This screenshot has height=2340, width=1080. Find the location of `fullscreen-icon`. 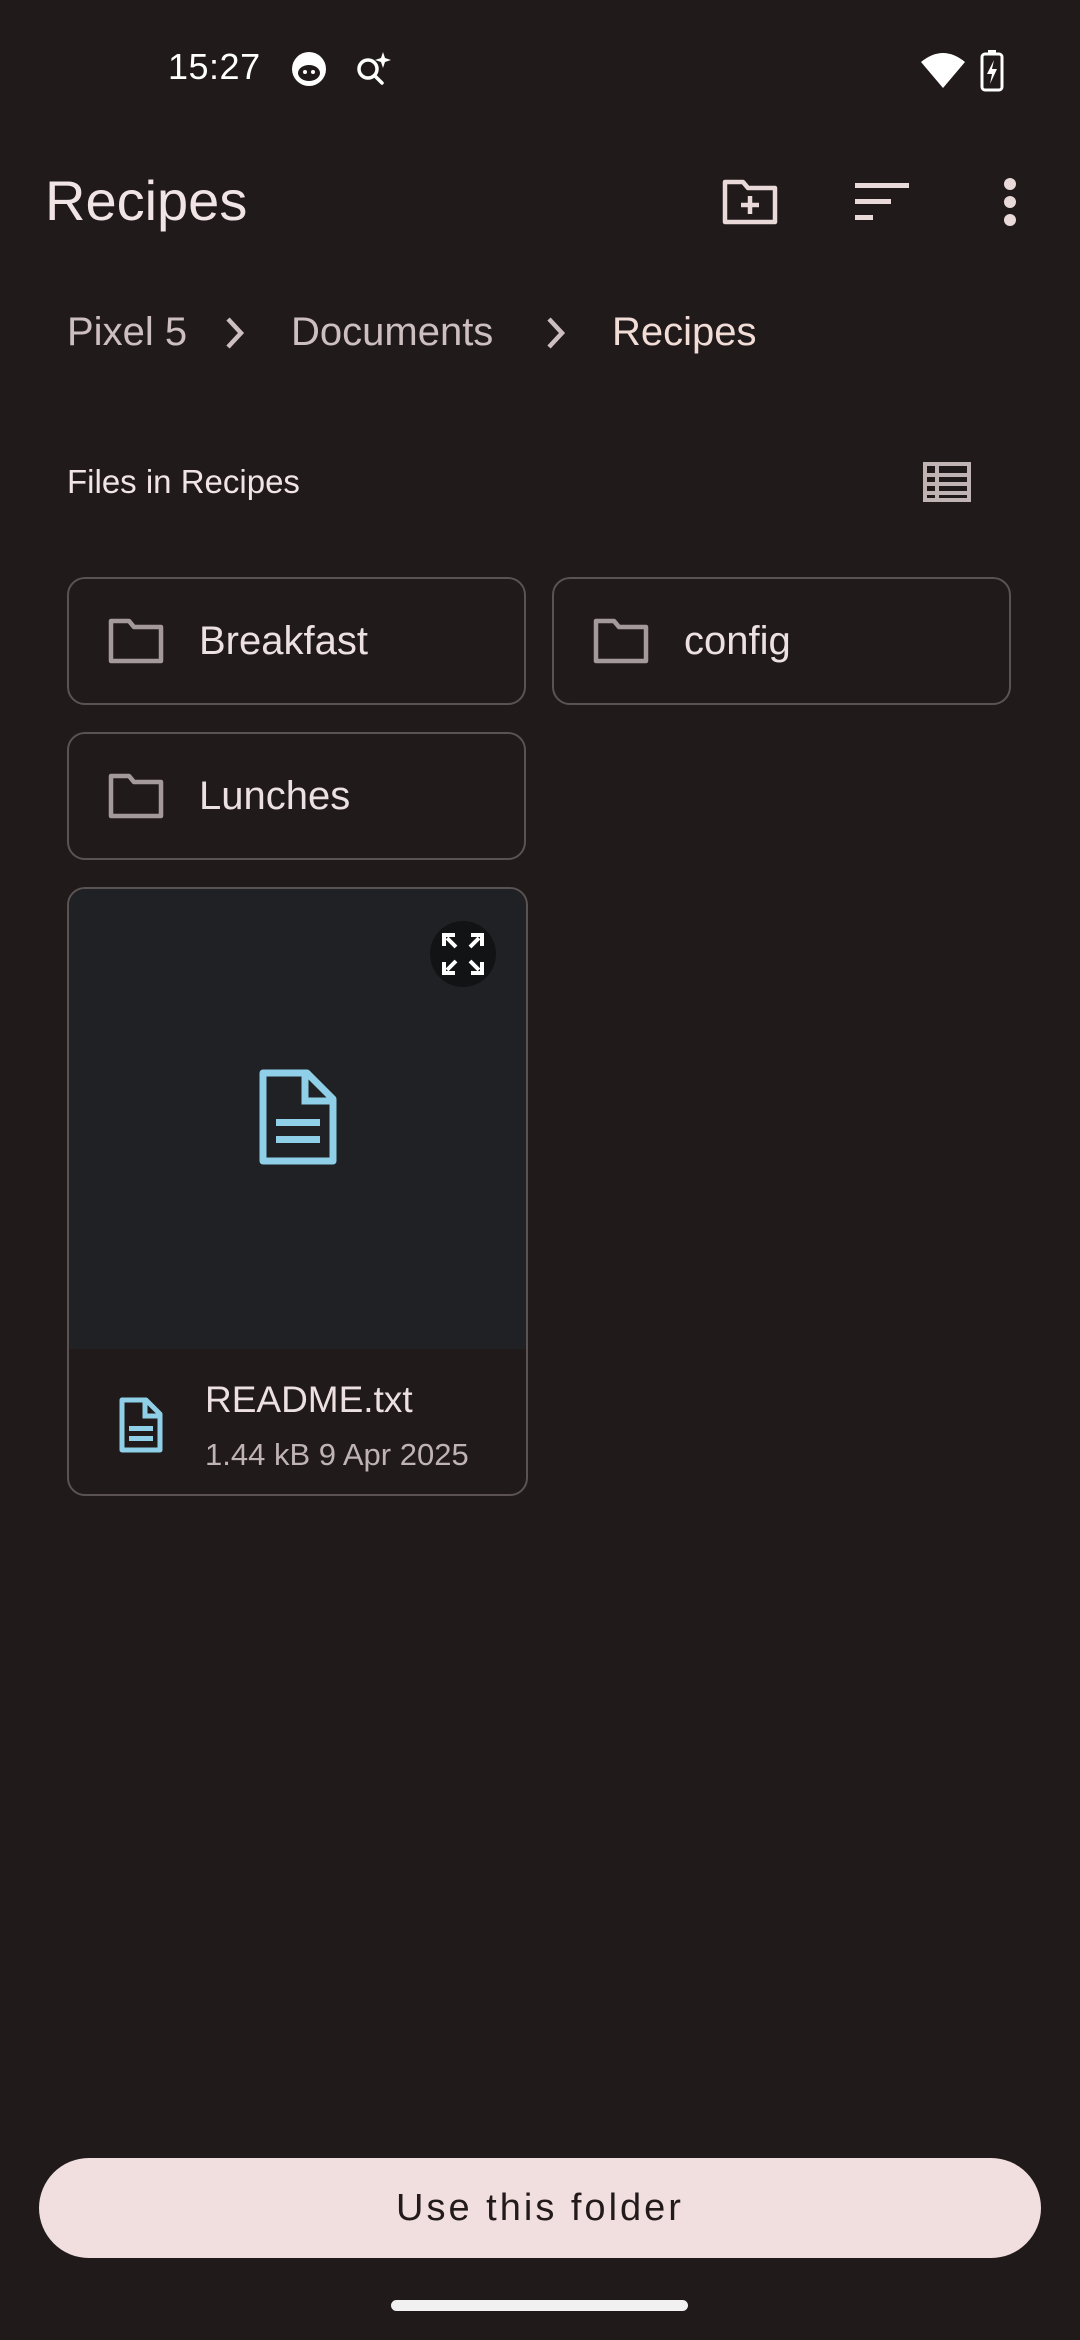

fullscreen-icon is located at coordinates (463, 954).